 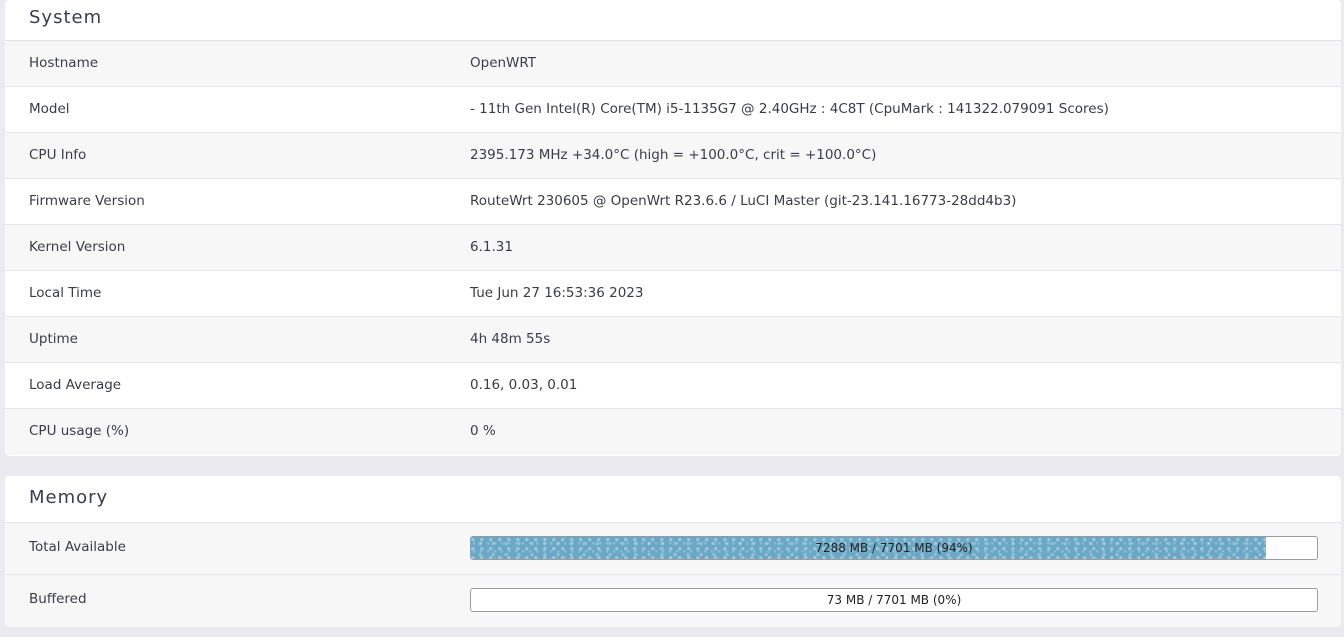 I want to click on load-average-value: 0.16, 0.03, 0.01, so click(x=524, y=385).